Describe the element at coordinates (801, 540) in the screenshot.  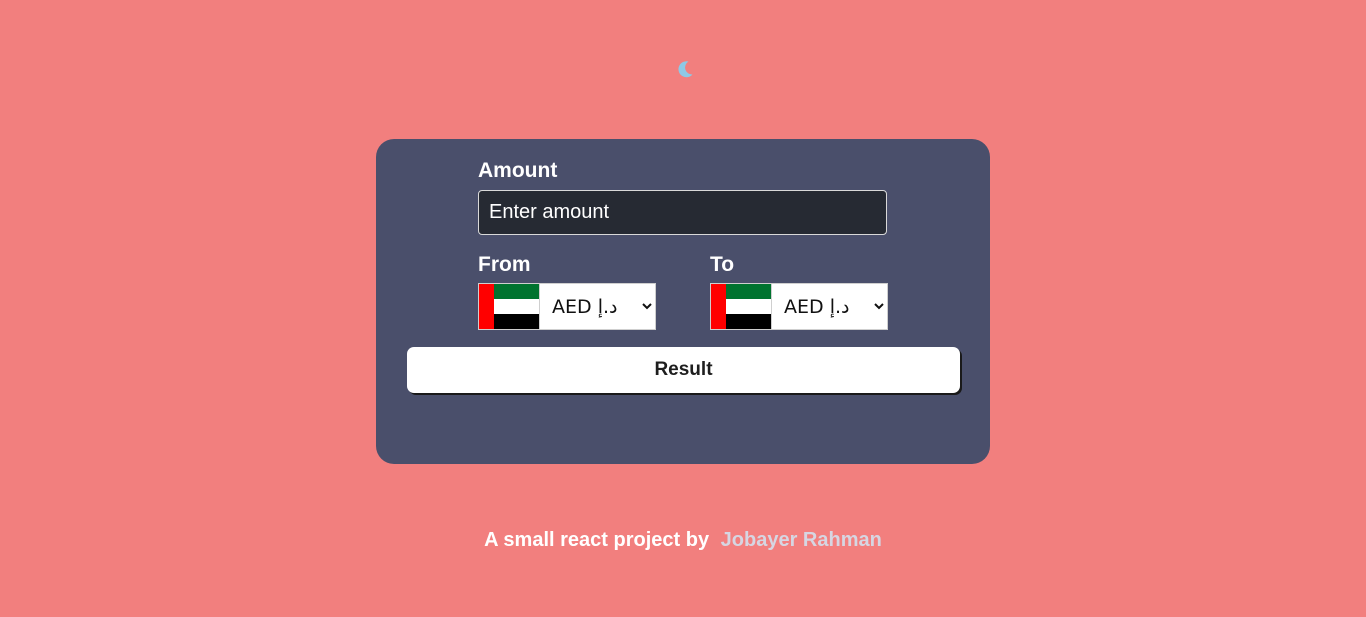
I see `author-link: Jobayer Rahman` at that location.